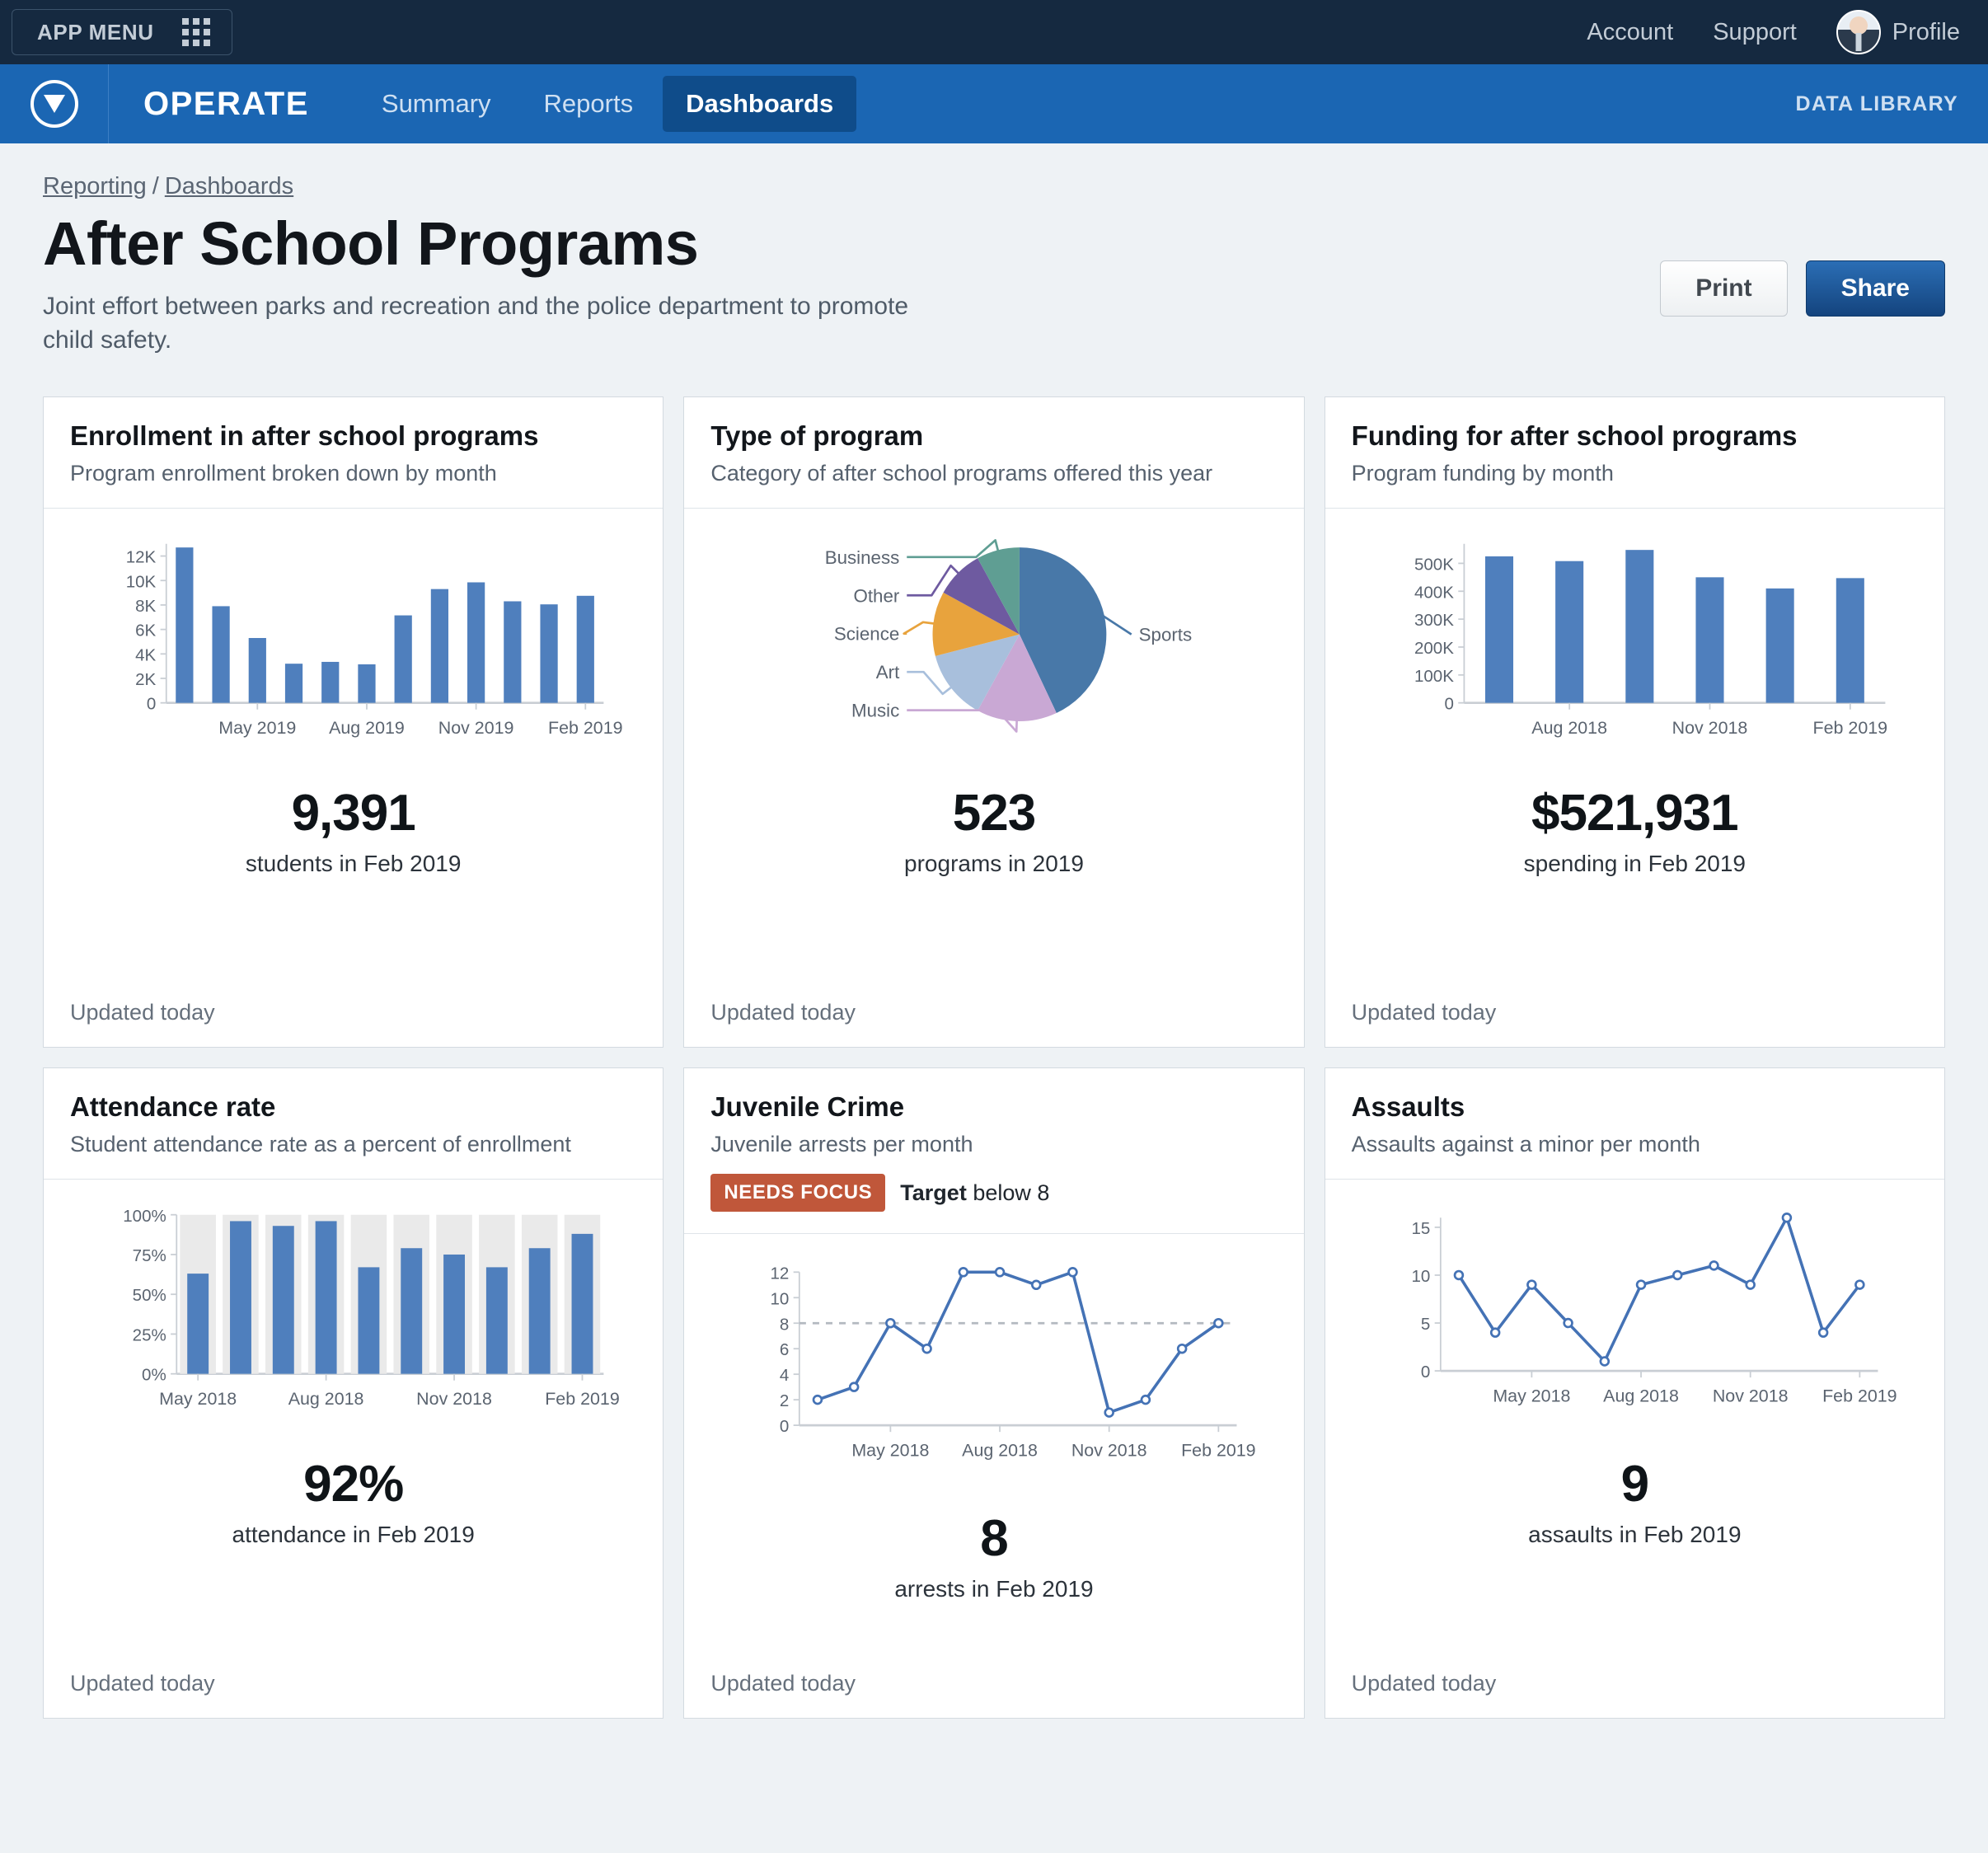 This screenshot has width=1988, height=1853. I want to click on svg-text: 10, so click(780, 1300).